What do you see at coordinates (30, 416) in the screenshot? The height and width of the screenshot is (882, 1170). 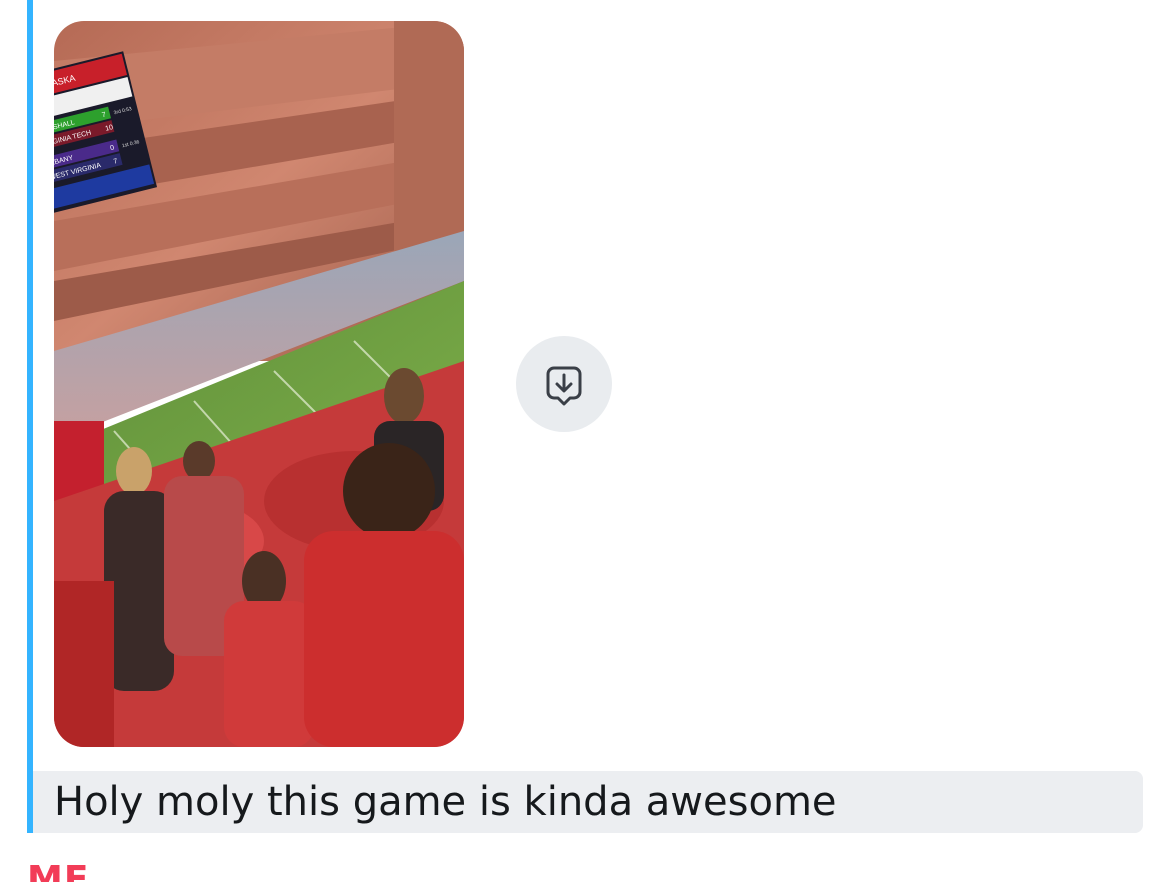 I see `sender-color-bar` at bounding box center [30, 416].